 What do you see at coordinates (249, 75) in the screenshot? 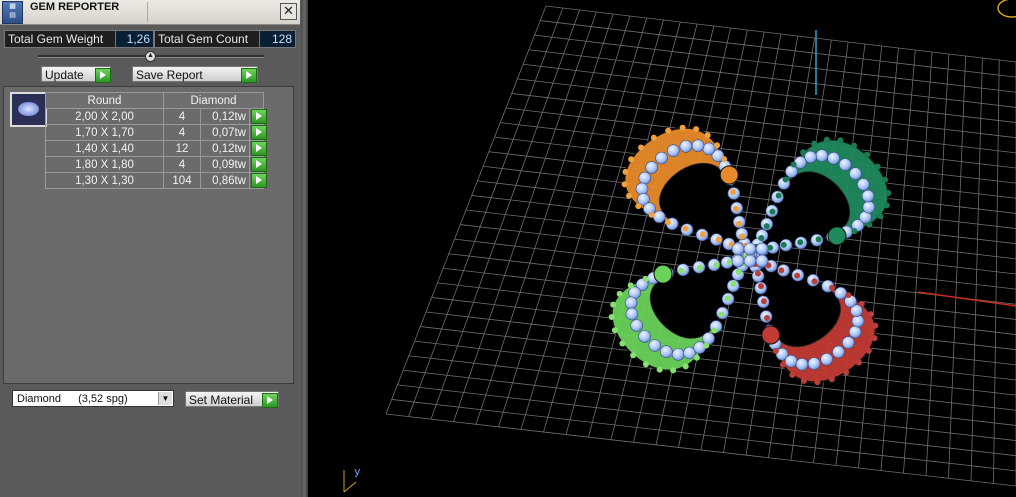
I see `save-report-go-icon` at bounding box center [249, 75].